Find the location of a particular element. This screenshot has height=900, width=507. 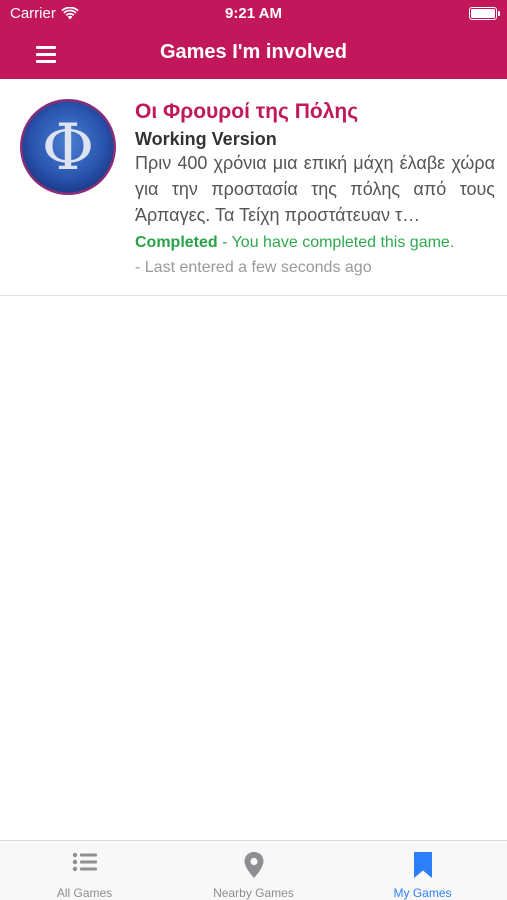

game-logo-glyph: Φ is located at coordinates (68, 148).